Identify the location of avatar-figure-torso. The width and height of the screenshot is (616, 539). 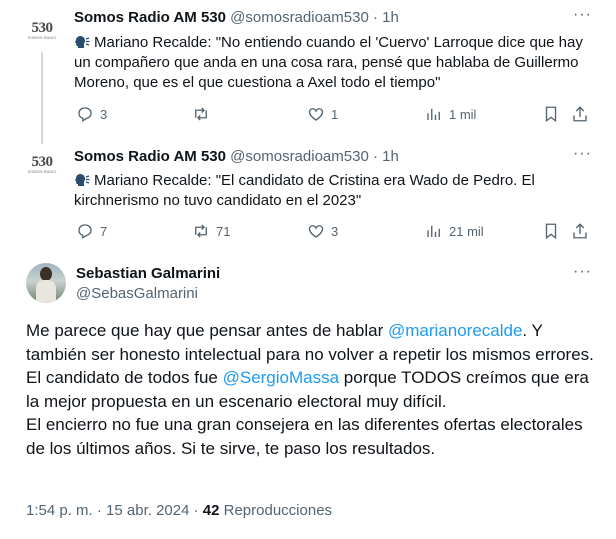
(46, 291).